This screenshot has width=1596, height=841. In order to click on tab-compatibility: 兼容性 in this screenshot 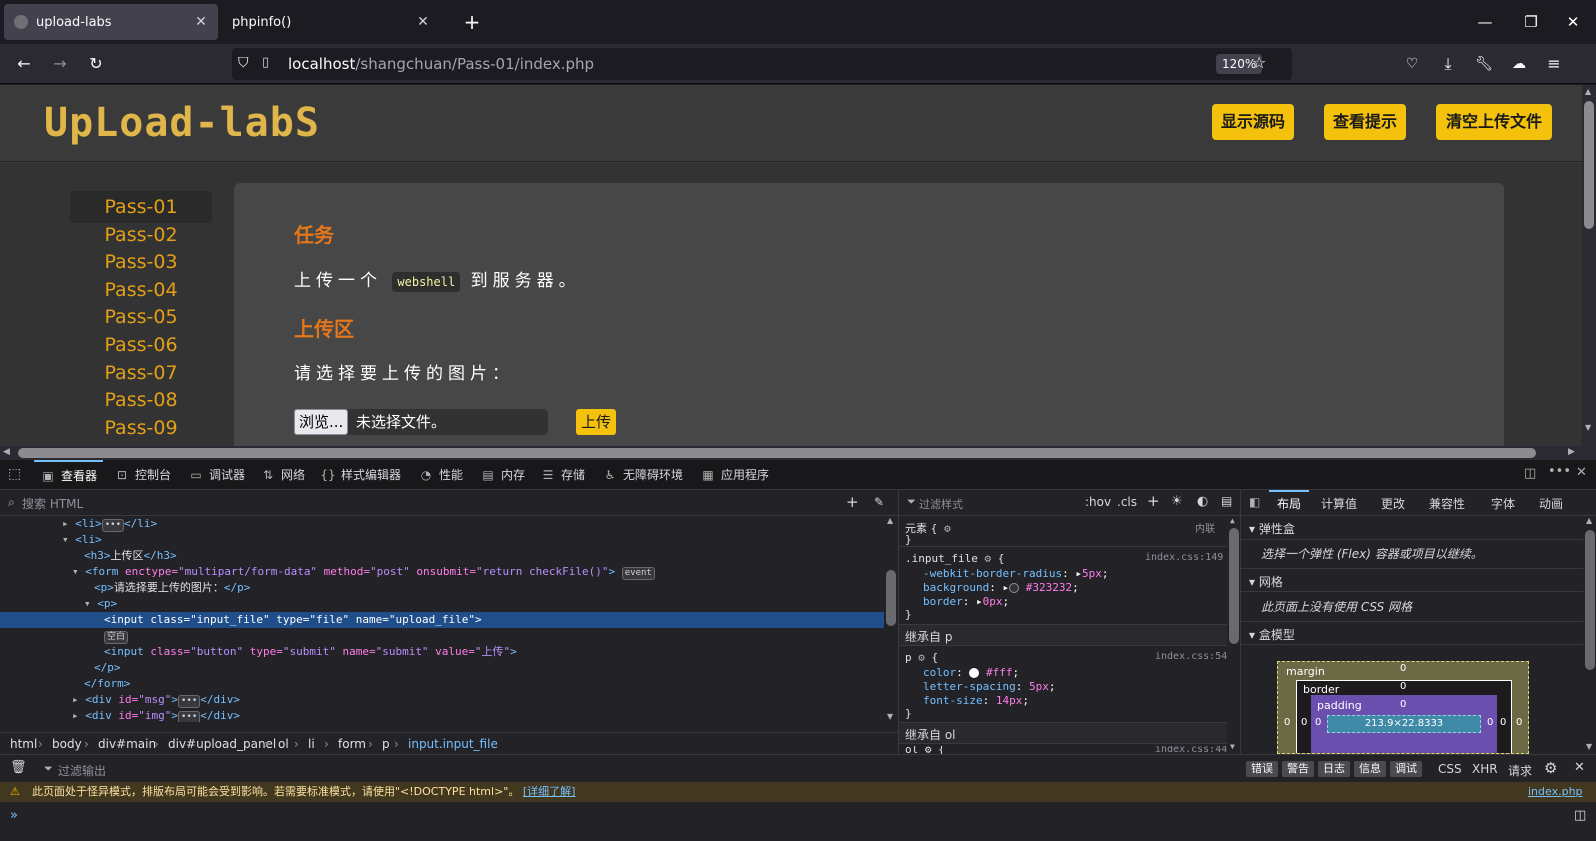, I will do `click(1447, 503)`.